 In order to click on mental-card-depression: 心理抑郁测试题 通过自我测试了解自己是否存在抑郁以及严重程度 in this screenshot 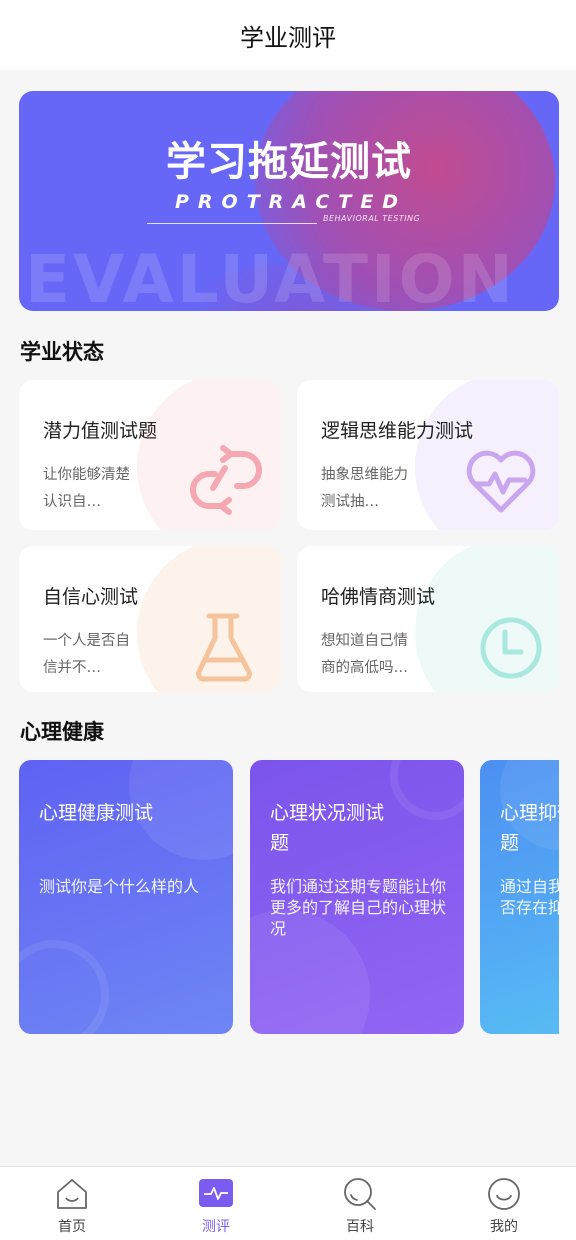, I will do `click(519, 897)`.